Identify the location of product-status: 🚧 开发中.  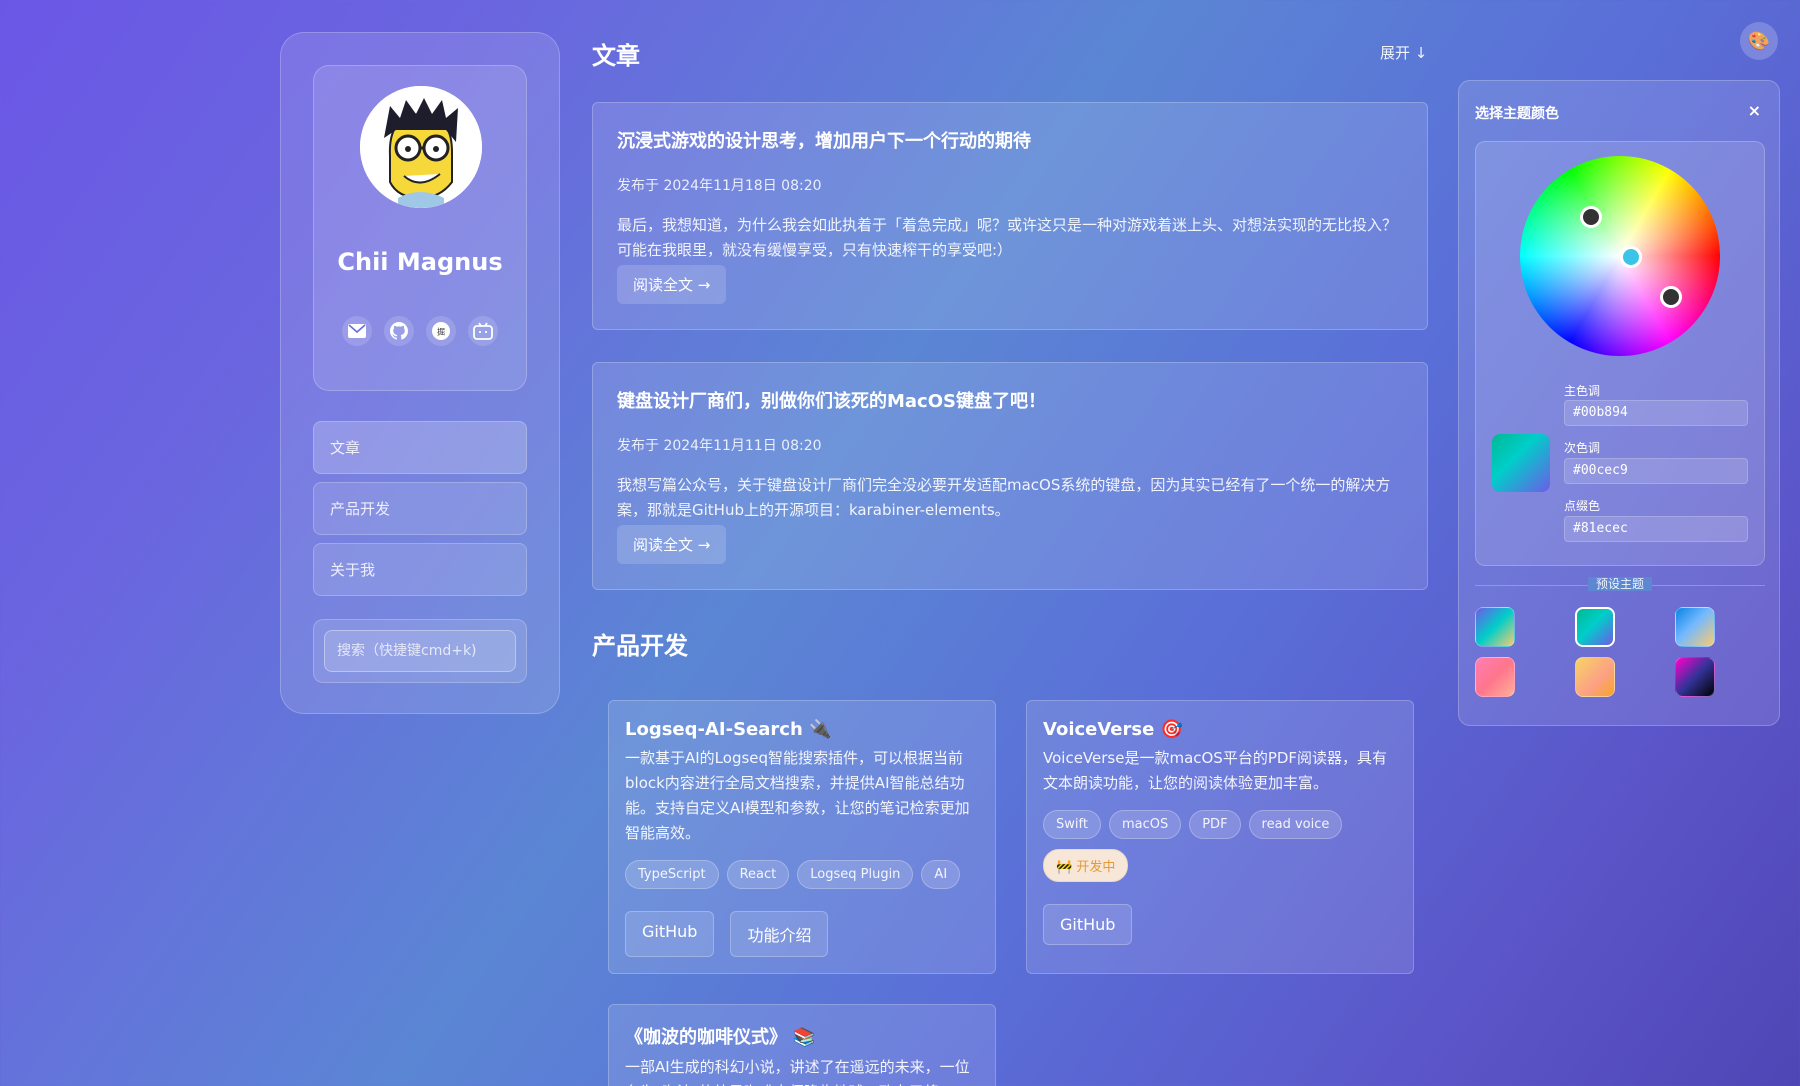
(1220, 865).